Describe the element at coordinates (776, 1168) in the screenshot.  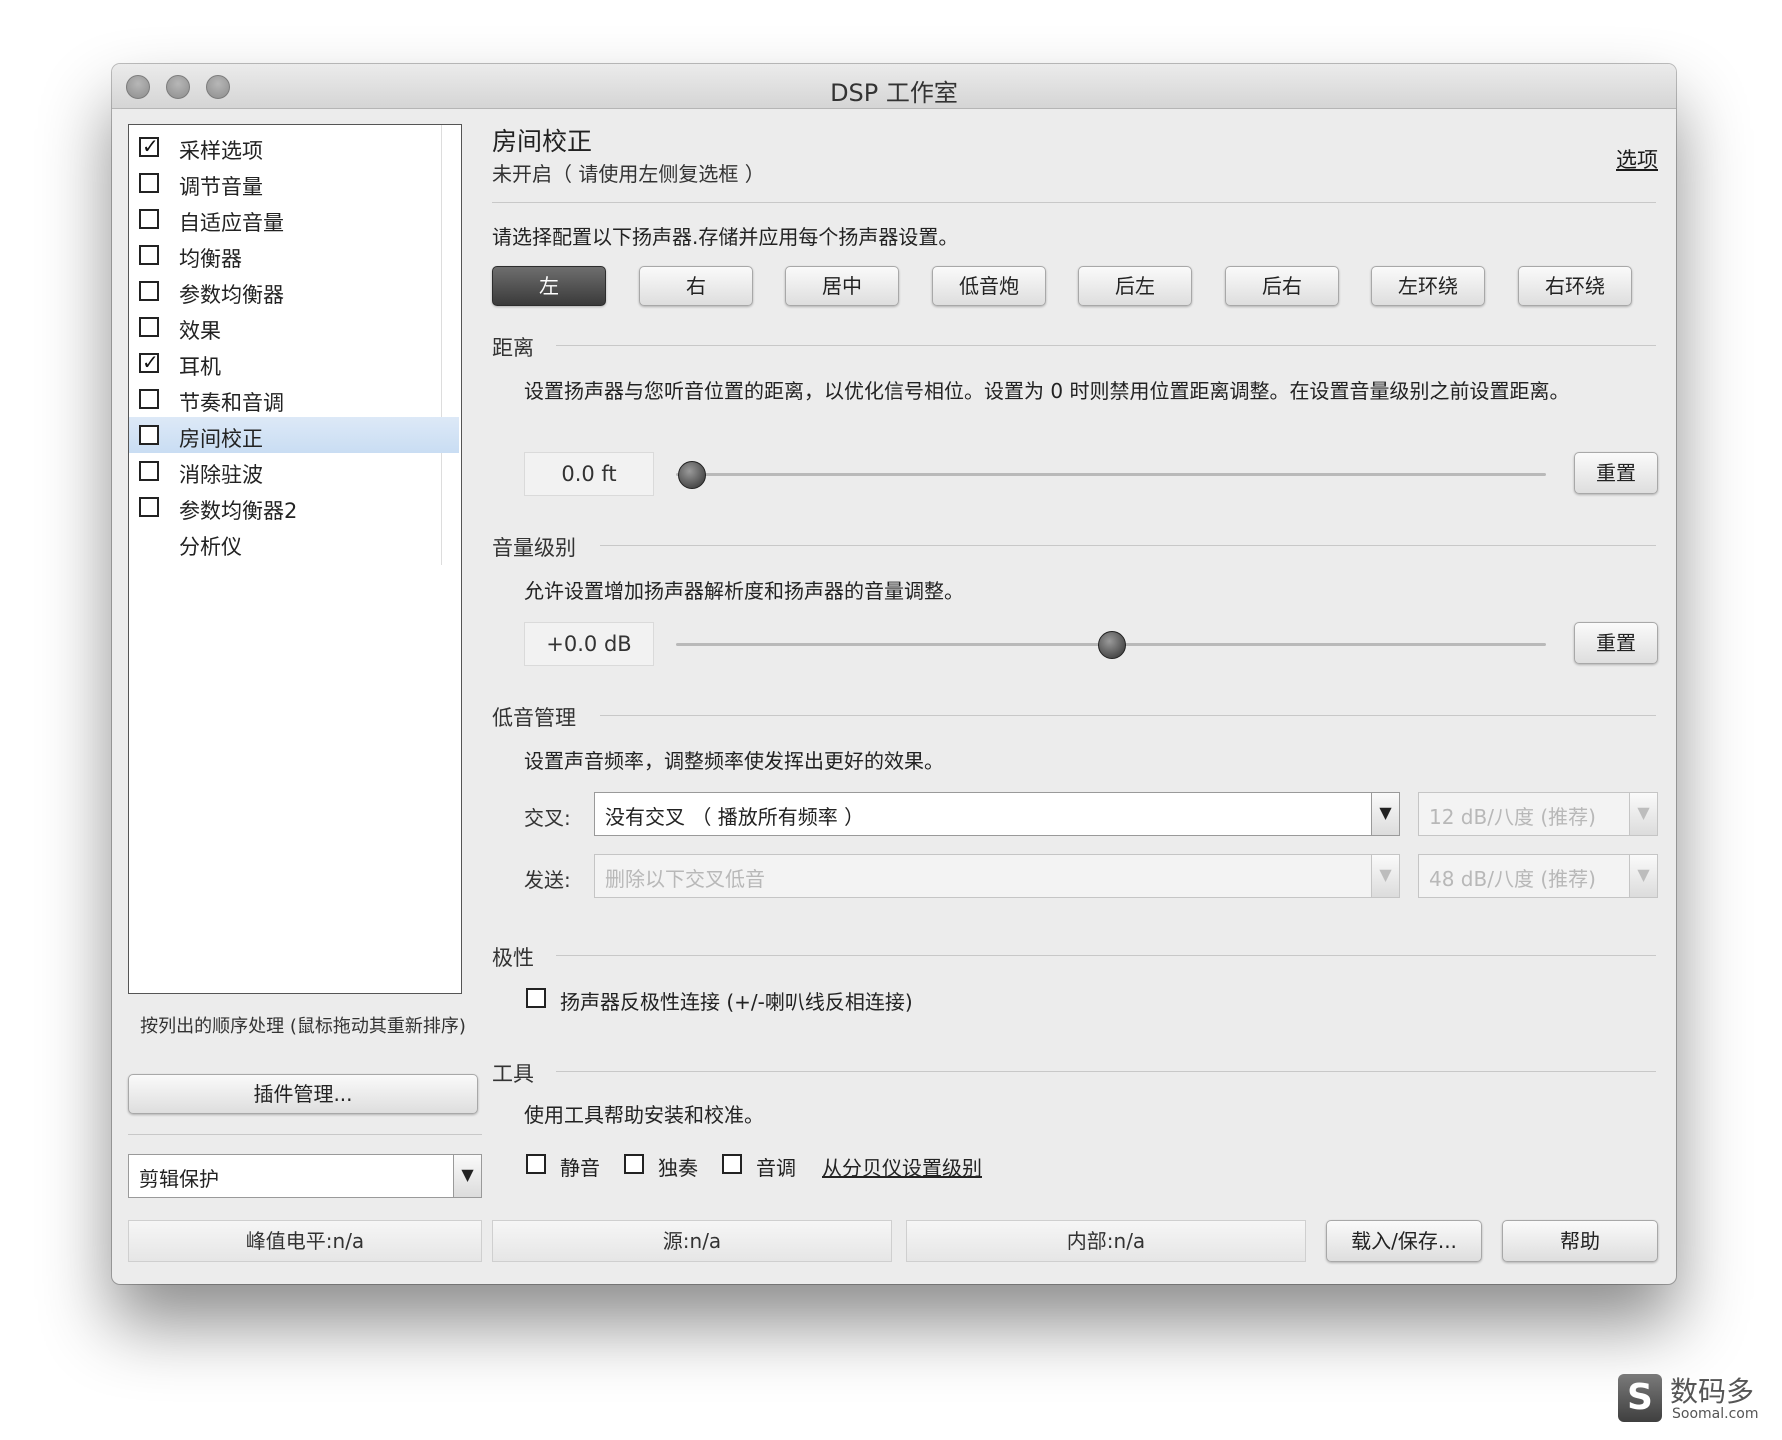
I see `tone-label: 音调` at that location.